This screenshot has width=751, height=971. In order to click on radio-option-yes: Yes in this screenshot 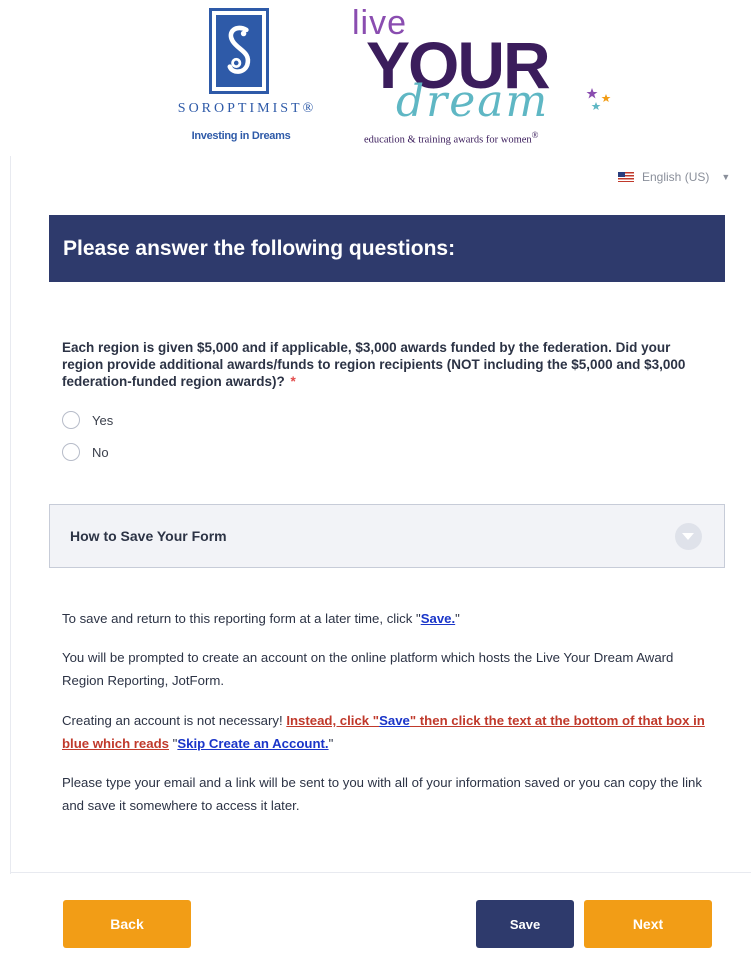, I will do `click(87, 420)`.